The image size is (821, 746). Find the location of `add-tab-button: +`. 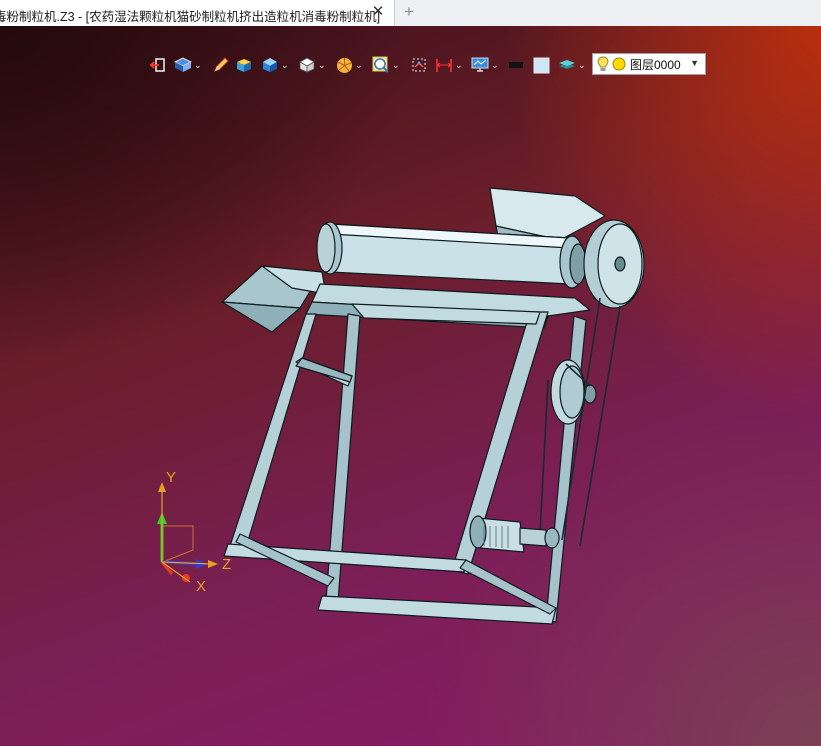

add-tab-button: + is located at coordinates (409, 11).